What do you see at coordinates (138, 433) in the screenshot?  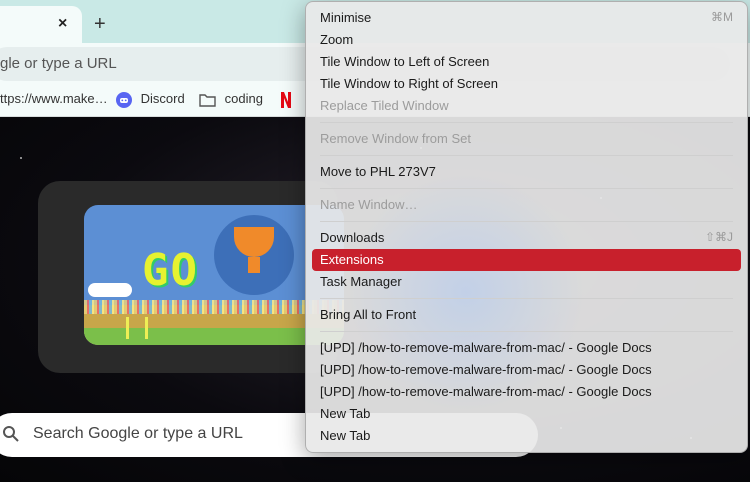 I see `search-placeholder: Search Google or type a URL` at bounding box center [138, 433].